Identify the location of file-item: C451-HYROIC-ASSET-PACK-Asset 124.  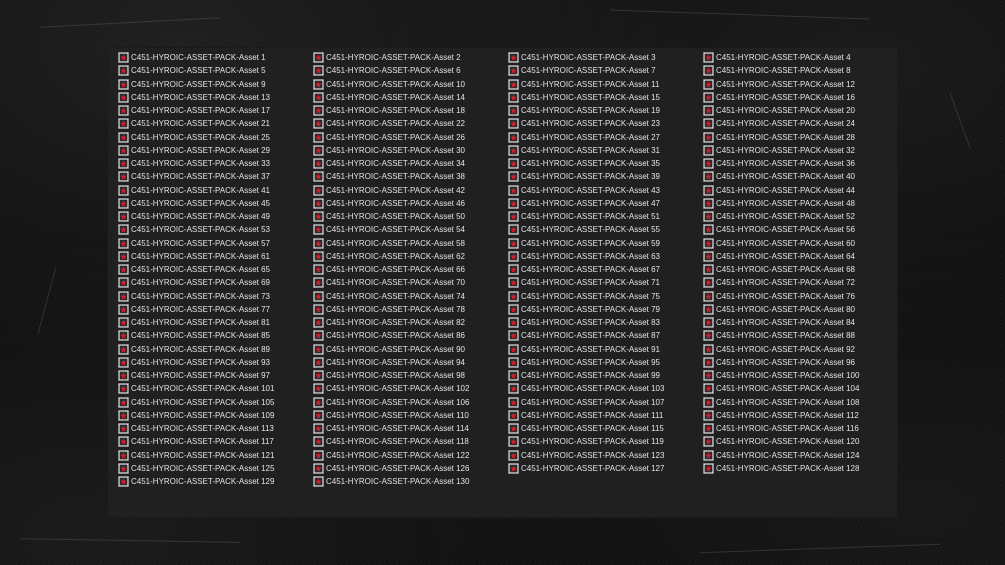
(800, 455).